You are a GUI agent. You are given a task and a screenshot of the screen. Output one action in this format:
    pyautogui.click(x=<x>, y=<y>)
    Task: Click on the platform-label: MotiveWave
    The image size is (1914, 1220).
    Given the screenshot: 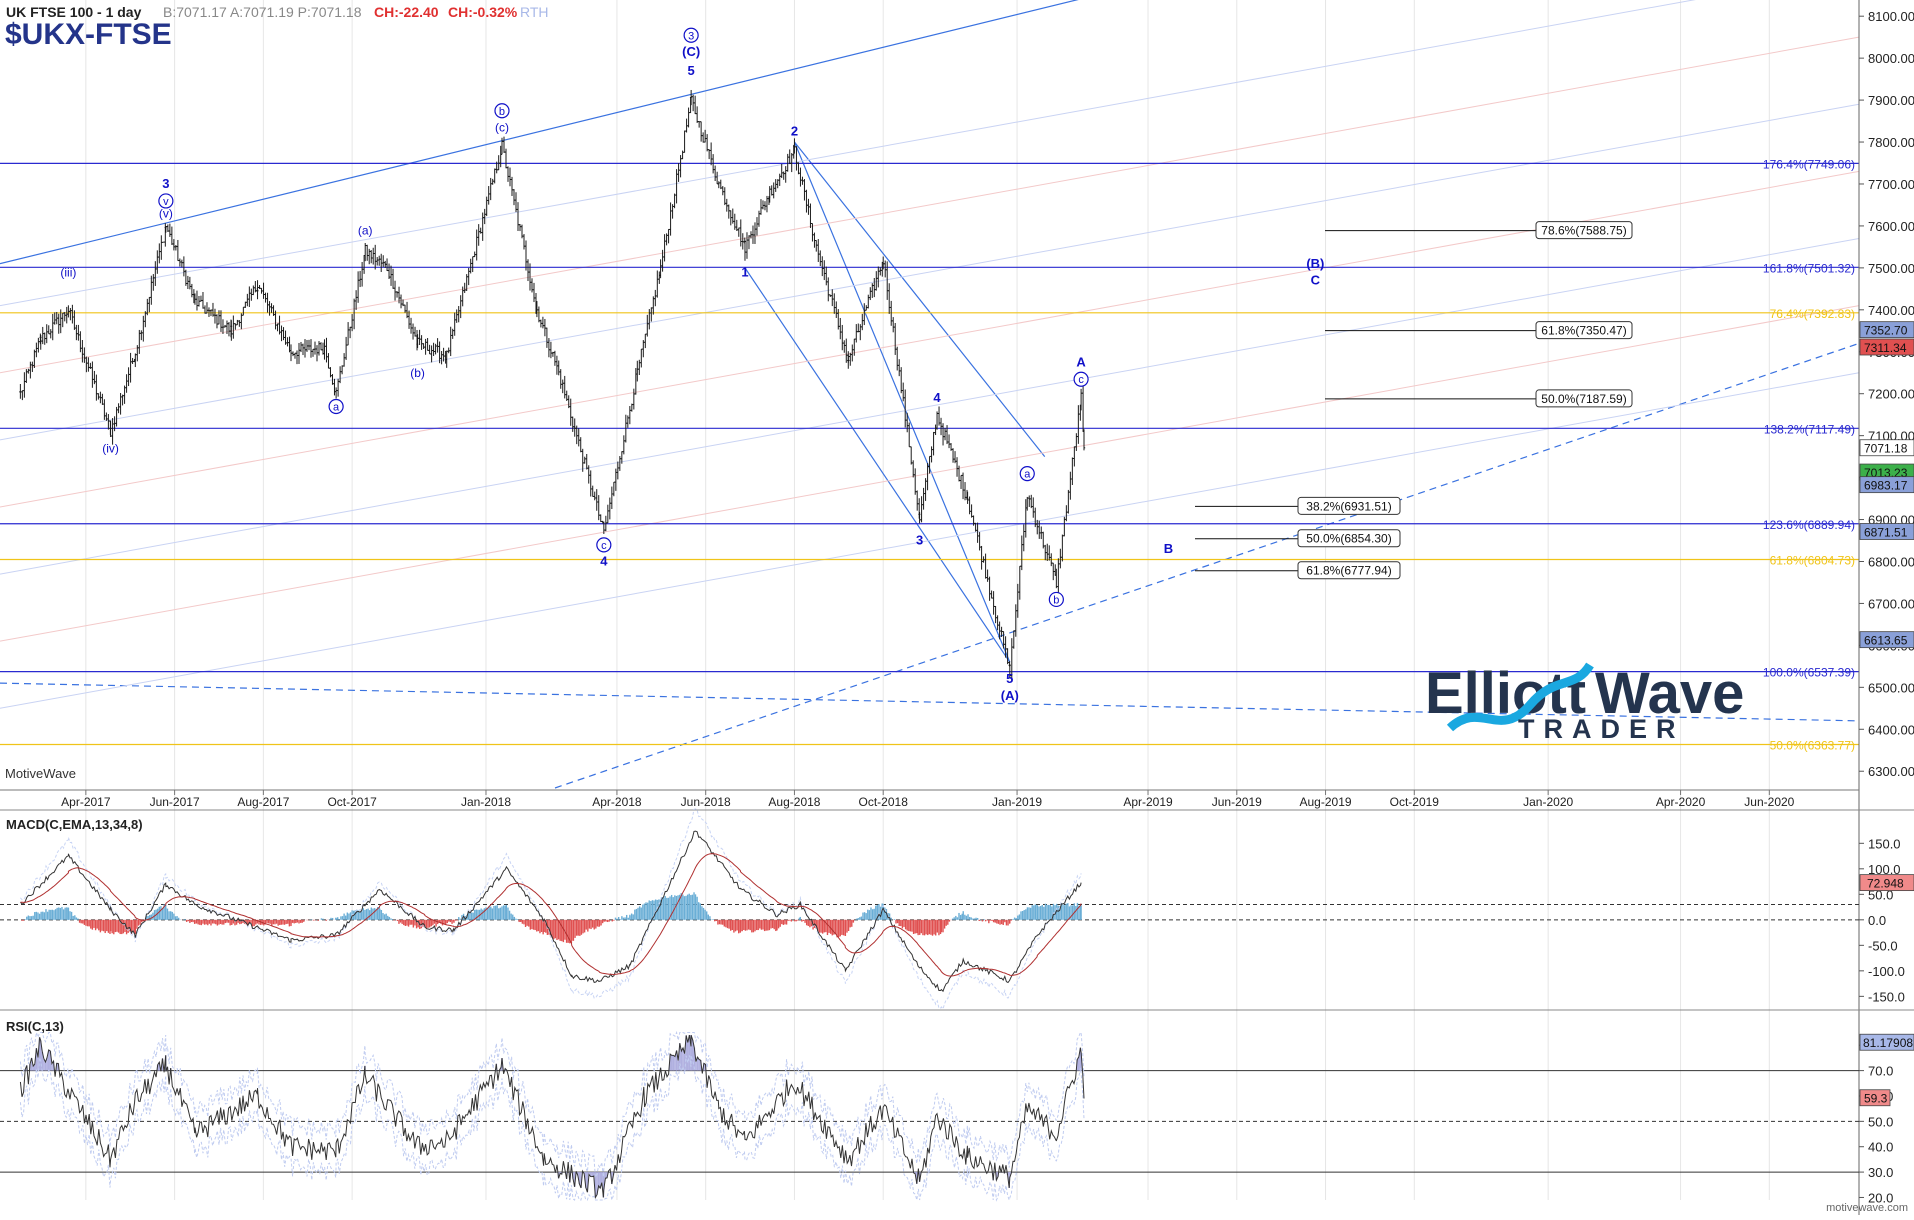 What is the action you would take?
    pyautogui.click(x=40, y=773)
    